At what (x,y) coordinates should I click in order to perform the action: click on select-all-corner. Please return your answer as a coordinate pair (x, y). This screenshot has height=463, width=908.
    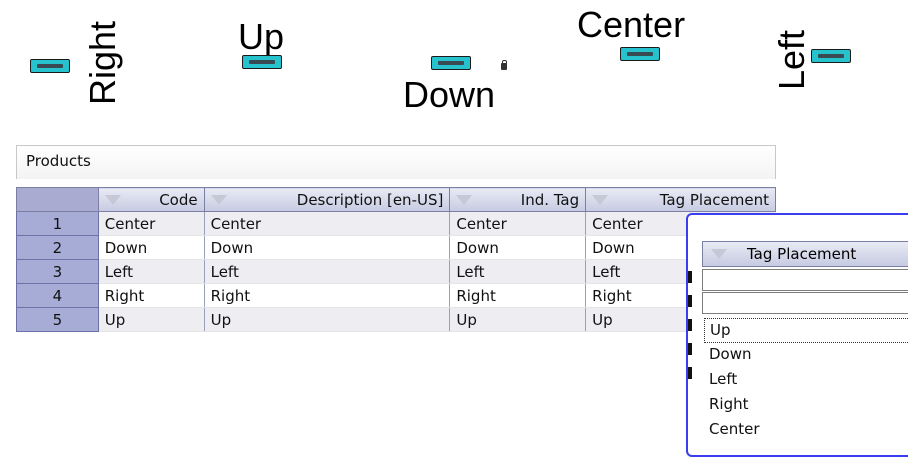
    Looking at the image, I should click on (57, 199).